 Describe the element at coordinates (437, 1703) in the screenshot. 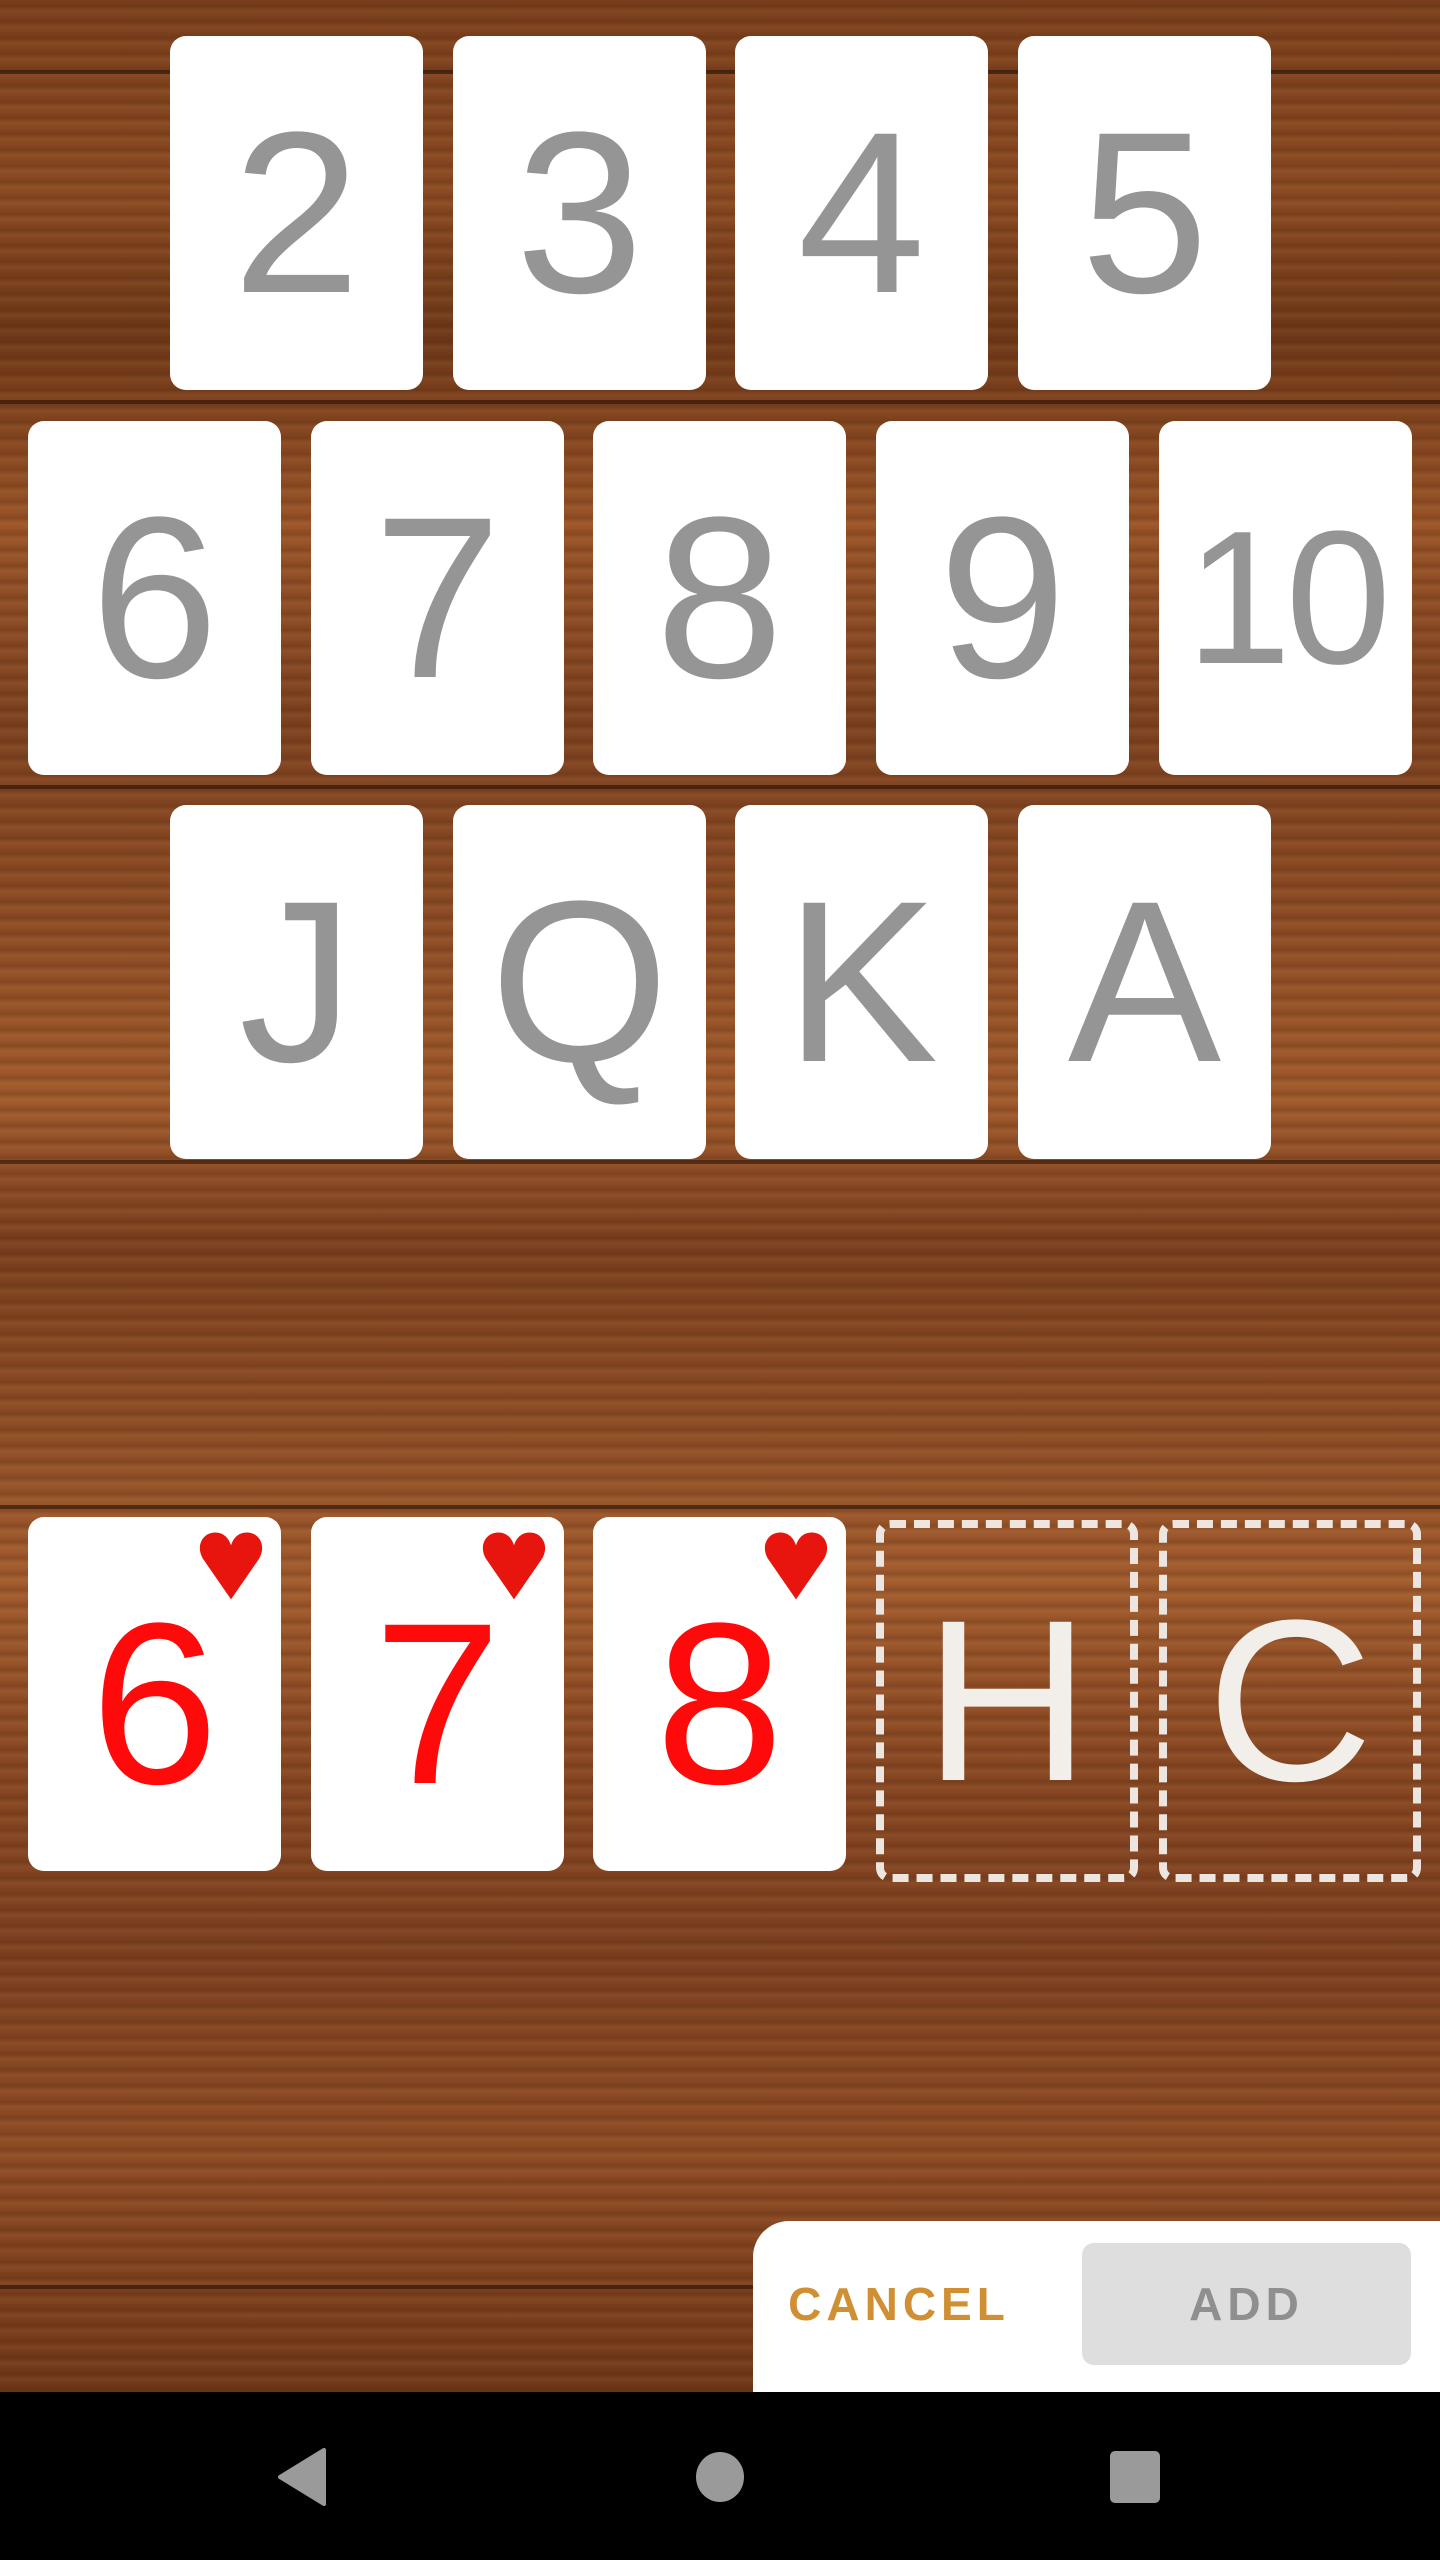

I see `selected-rank-label: 7` at that location.